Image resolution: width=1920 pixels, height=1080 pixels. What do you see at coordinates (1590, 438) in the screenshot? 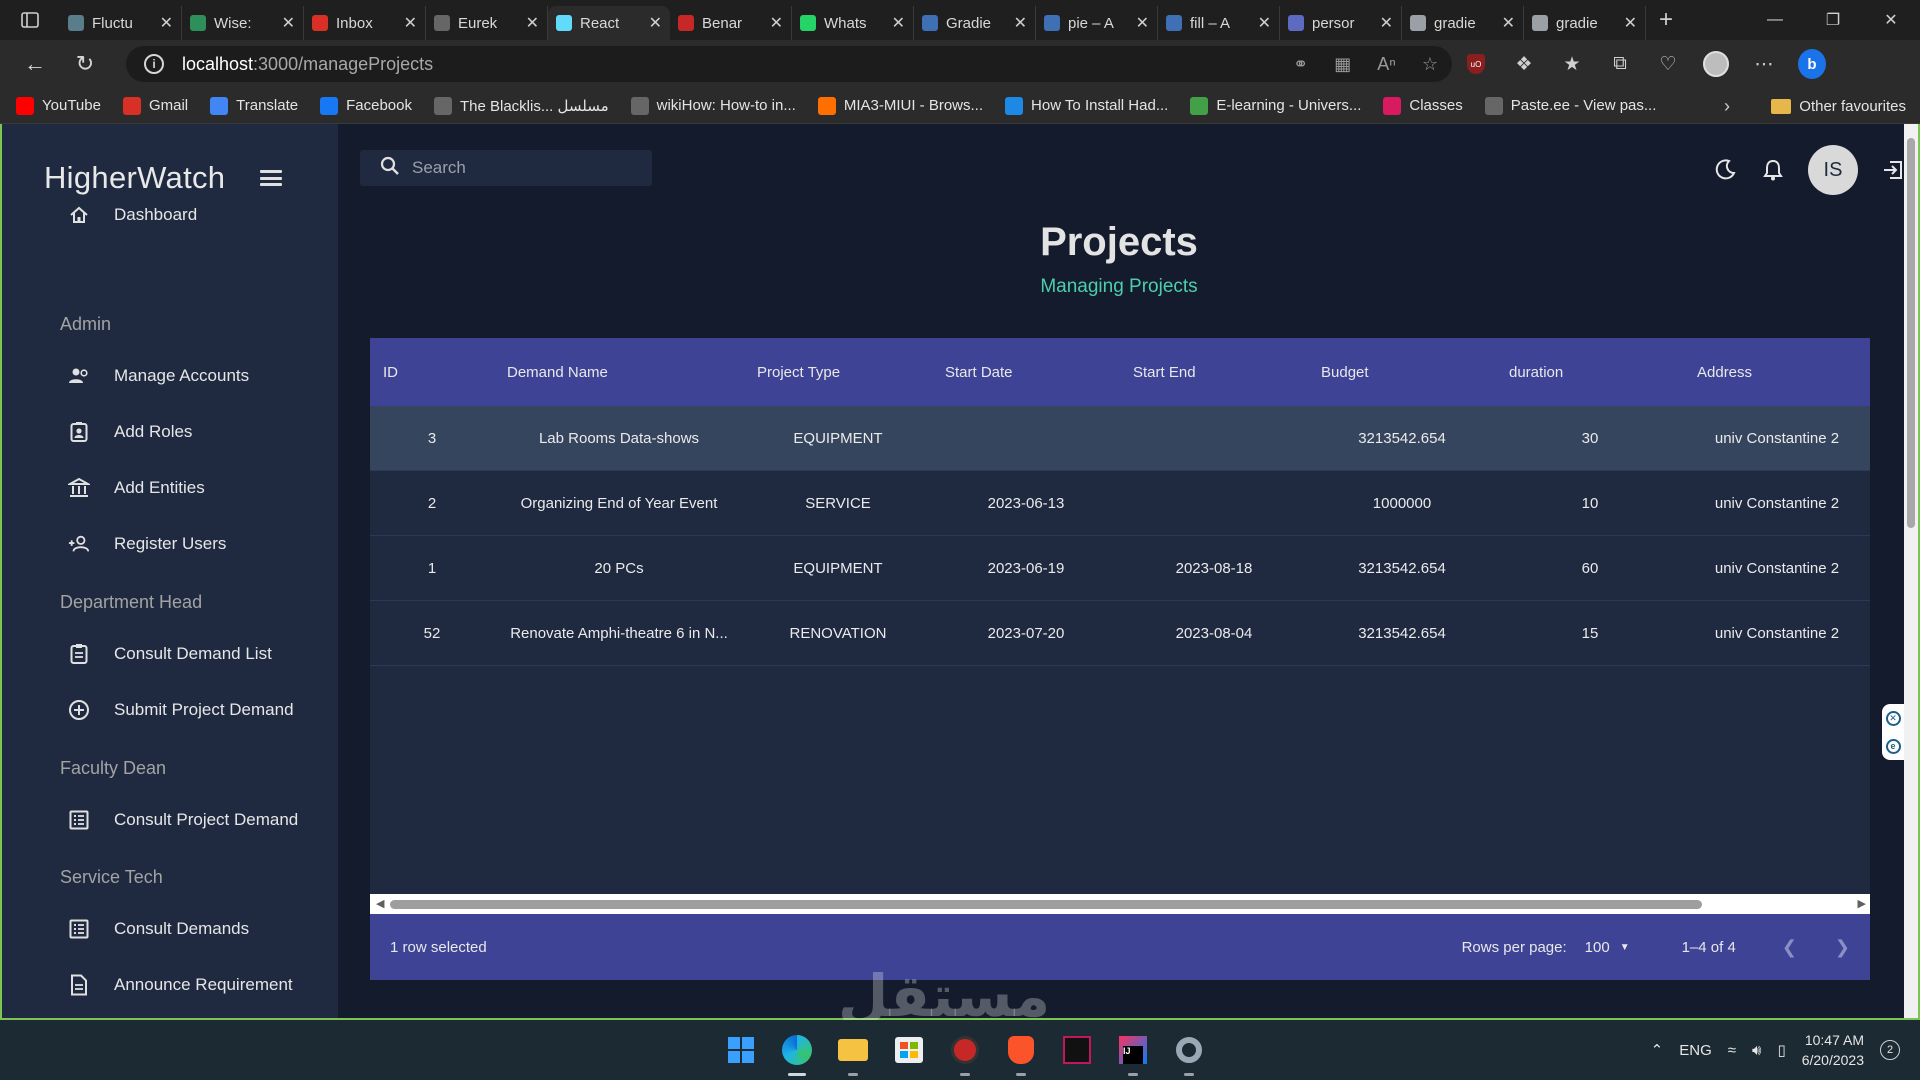
I see `cell-duration: 30` at bounding box center [1590, 438].